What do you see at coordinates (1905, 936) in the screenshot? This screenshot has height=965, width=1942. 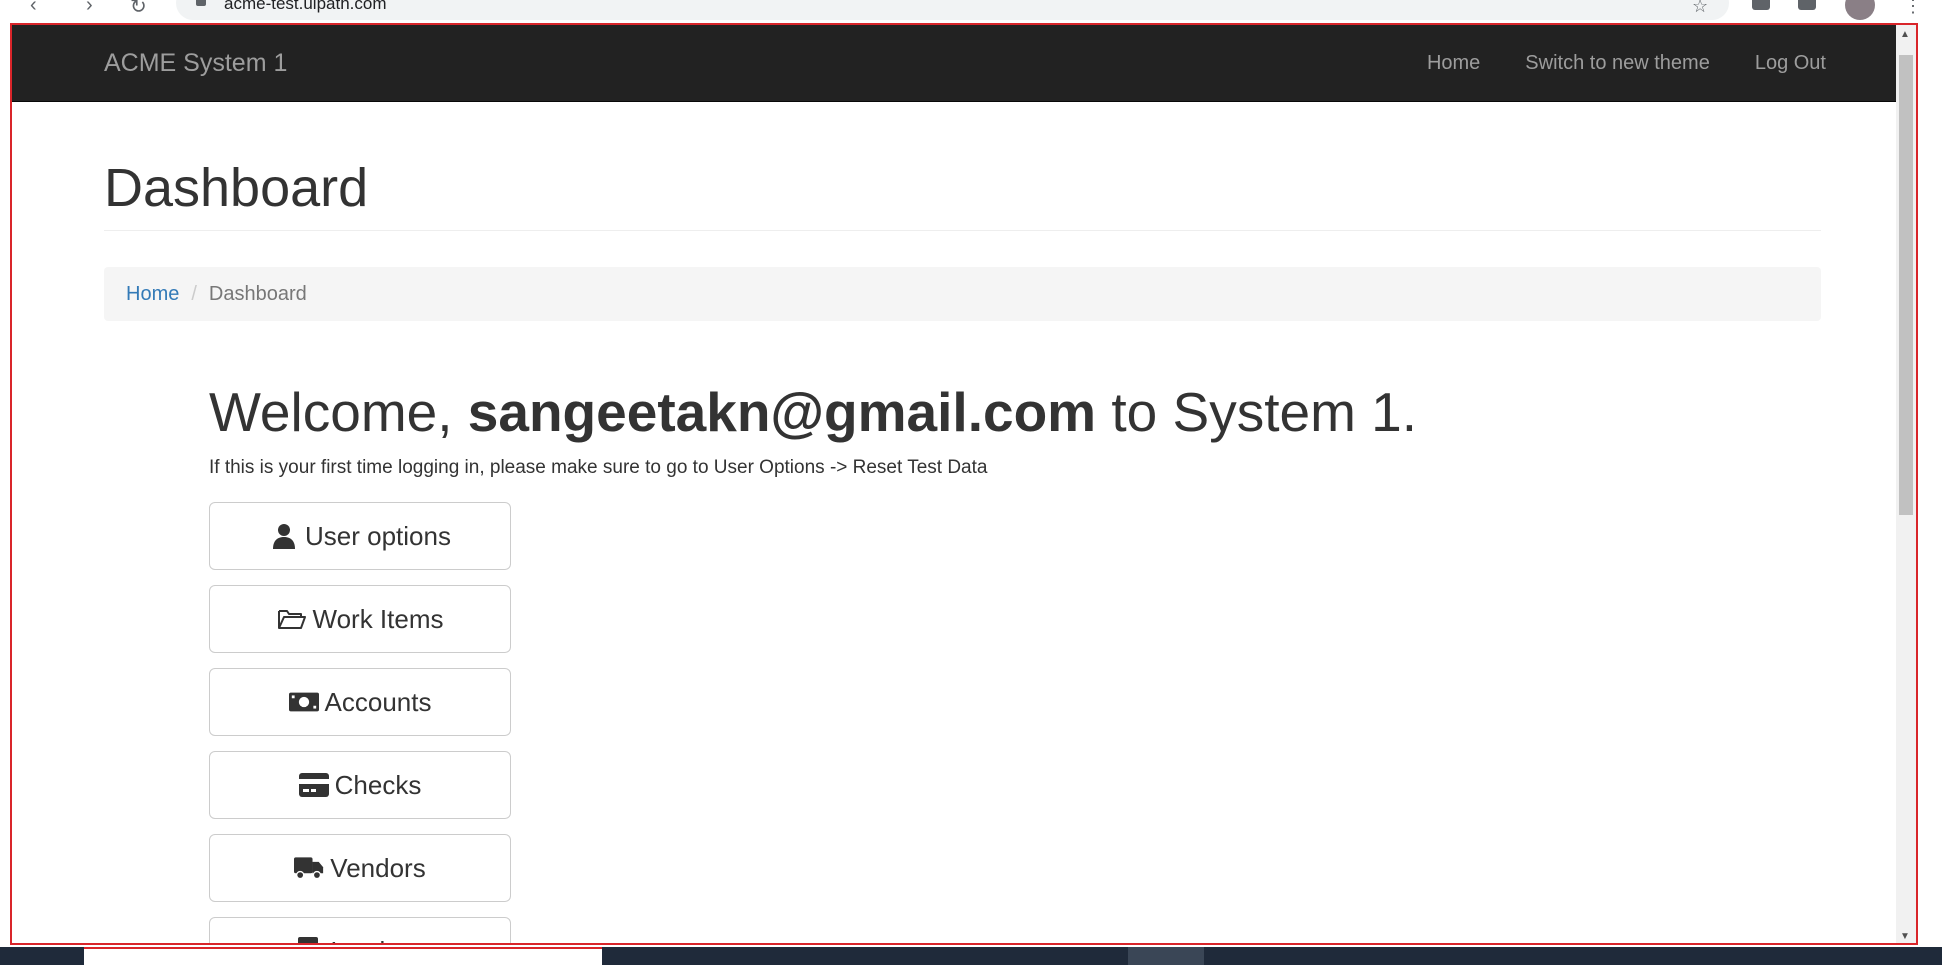 I see `scroll-down-icon: ▼` at bounding box center [1905, 936].